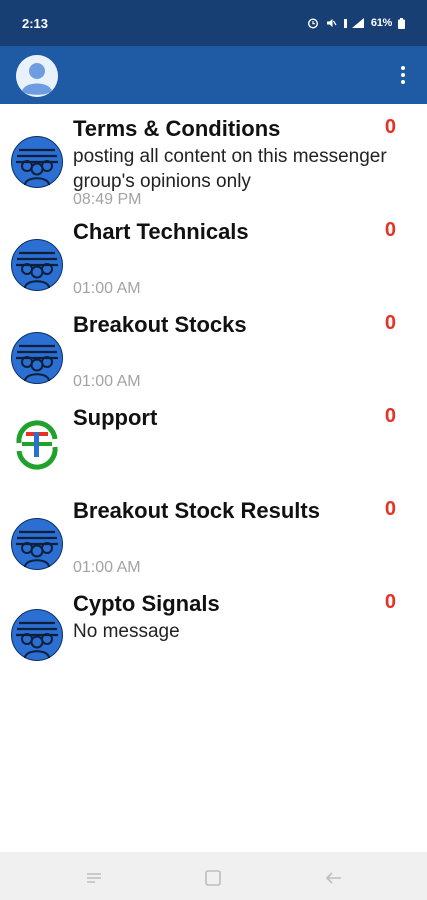 This screenshot has width=427, height=900. What do you see at coordinates (196, 510) in the screenshot?
I see `chat-title: Breakout Stock Results` at bounding box center [196, 510].